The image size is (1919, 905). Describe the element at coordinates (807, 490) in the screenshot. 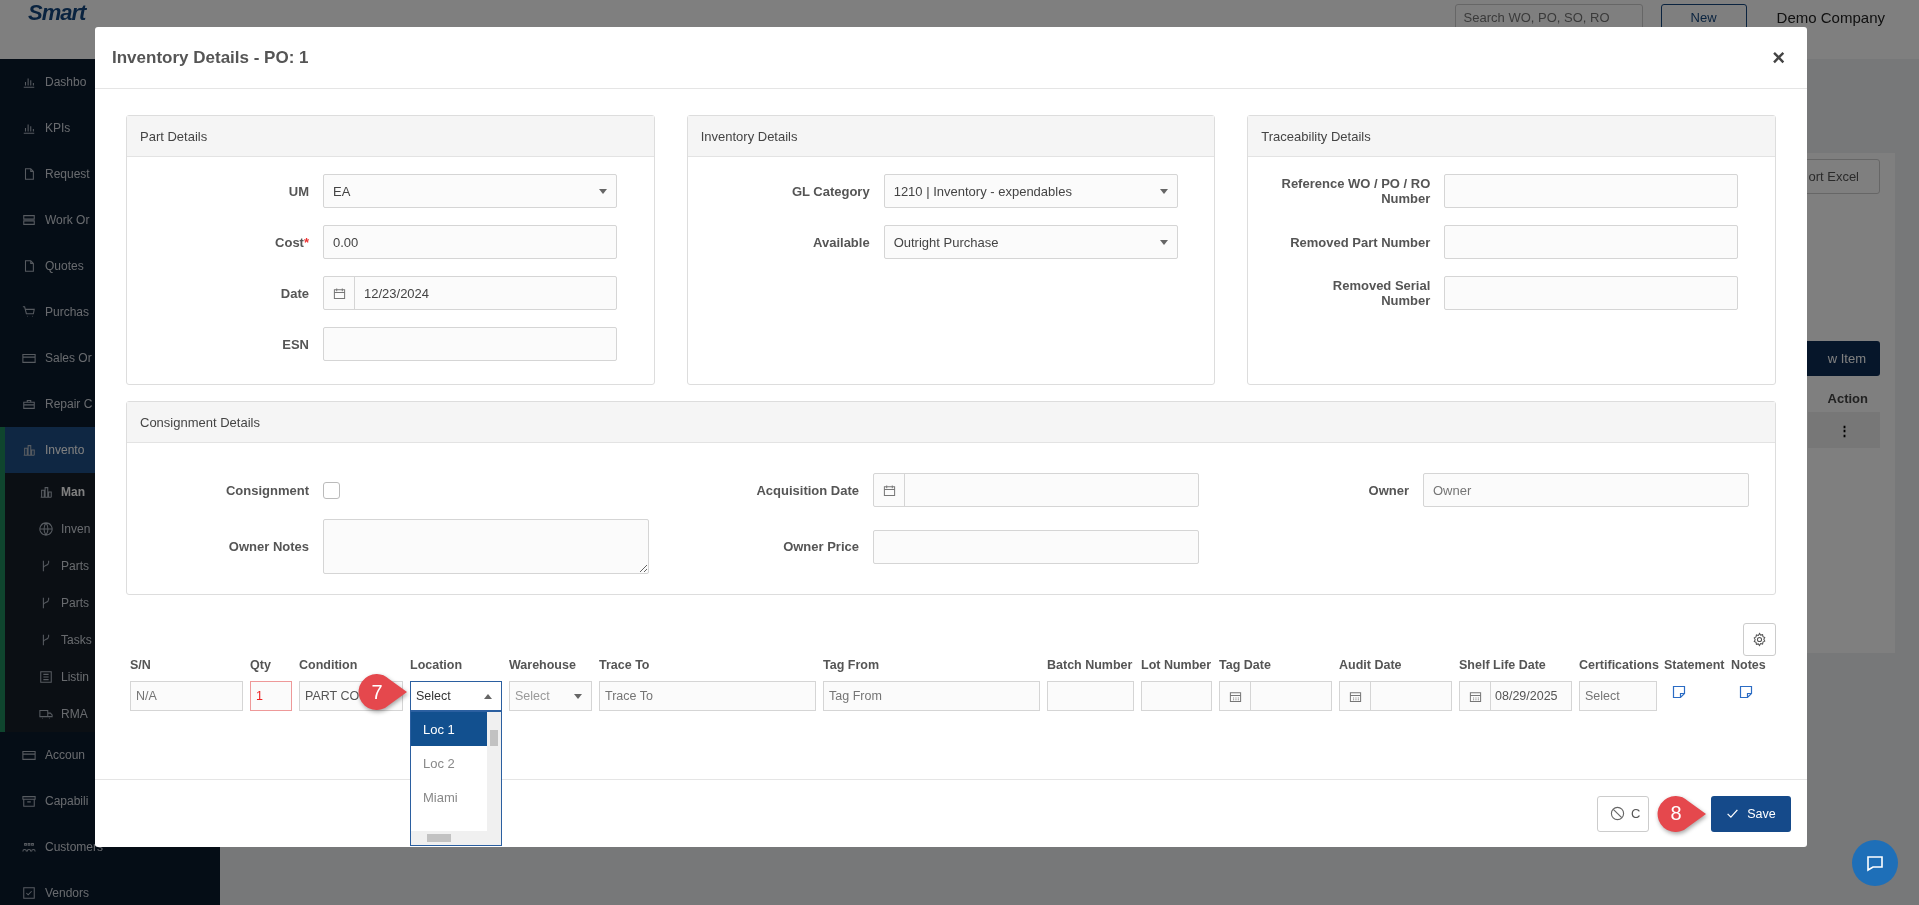

I see `field-label: Acquisition Date` at that location.